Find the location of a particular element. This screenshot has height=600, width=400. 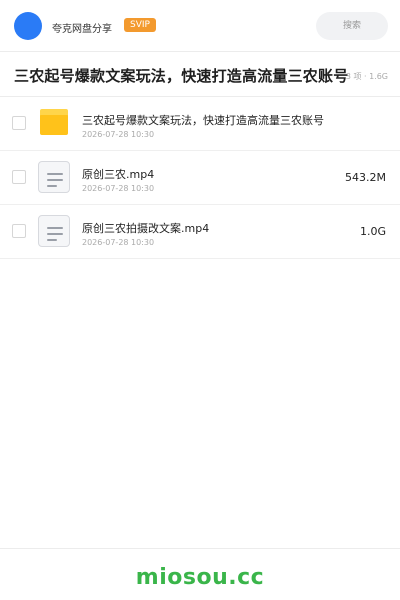

search-input: 搜索 is located at coordinates (352, 26).